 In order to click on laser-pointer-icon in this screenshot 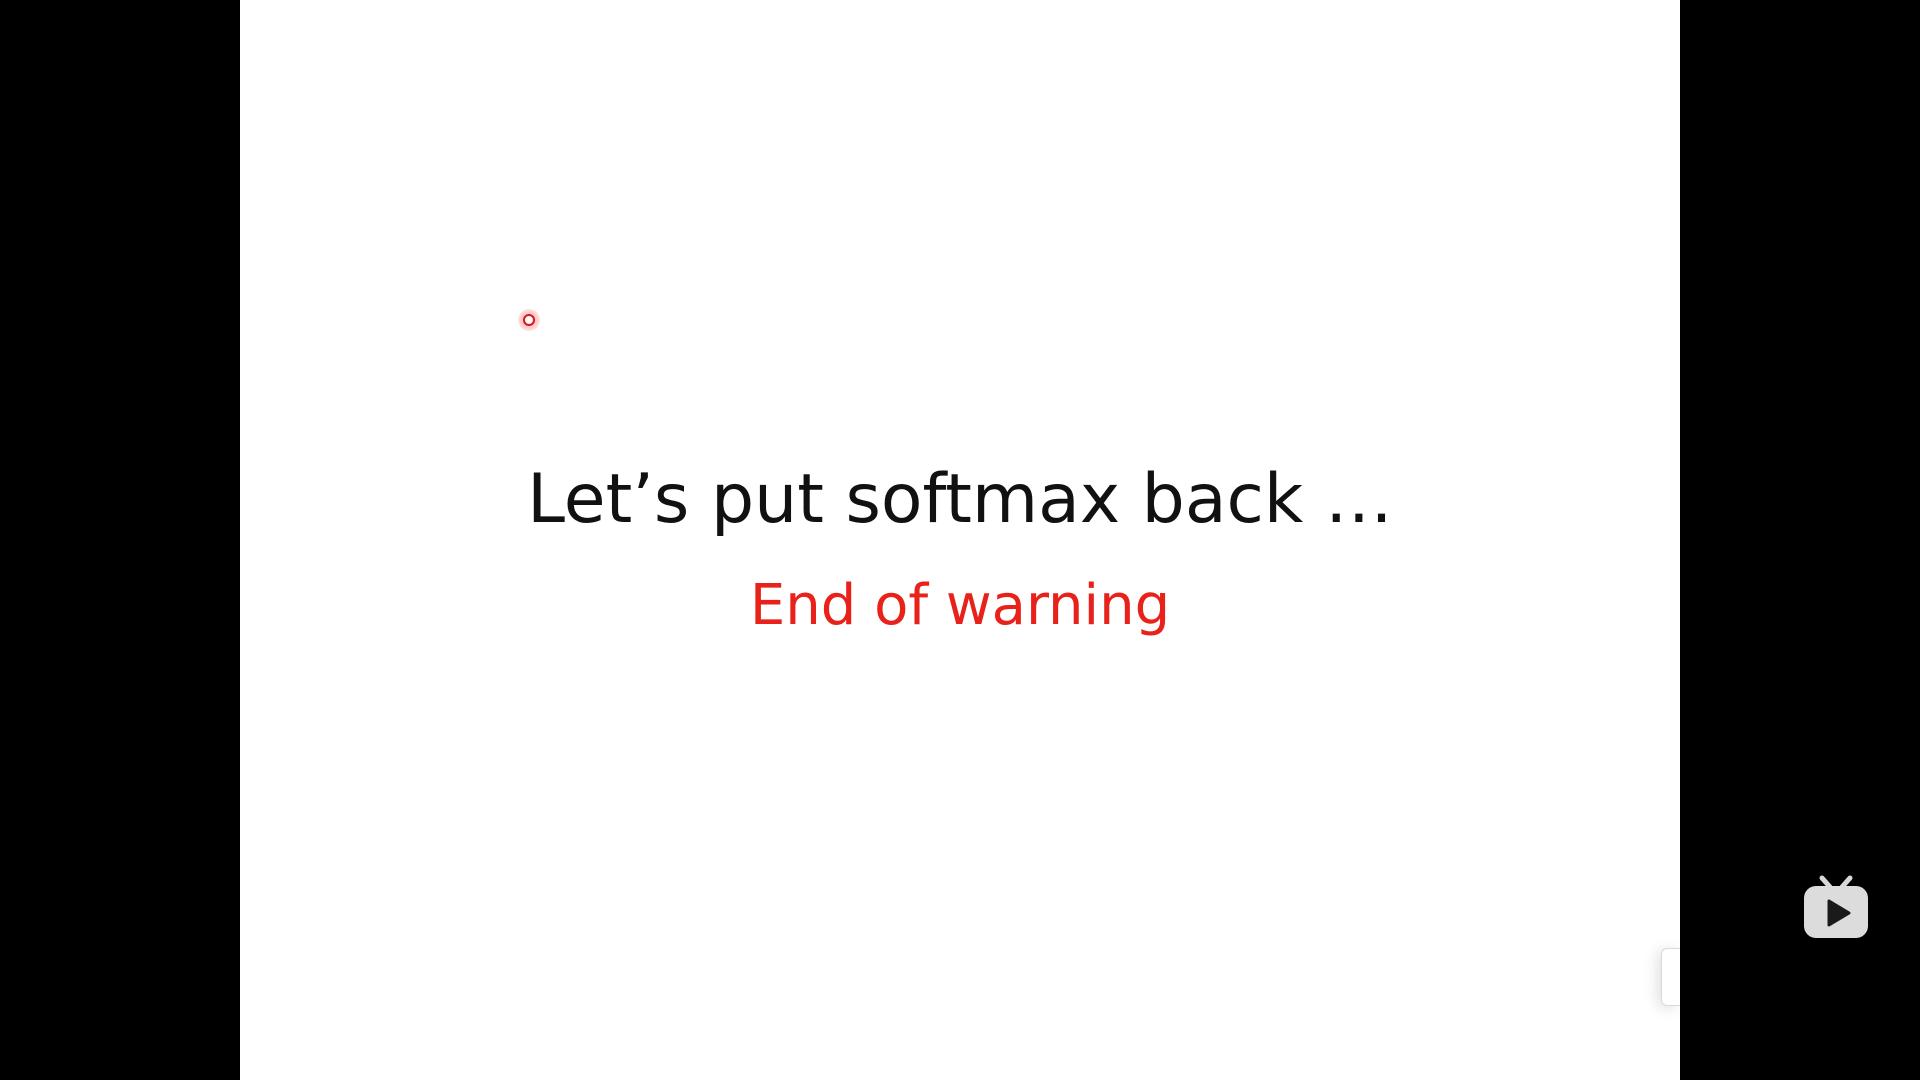, I will do `click(529, 320)`.